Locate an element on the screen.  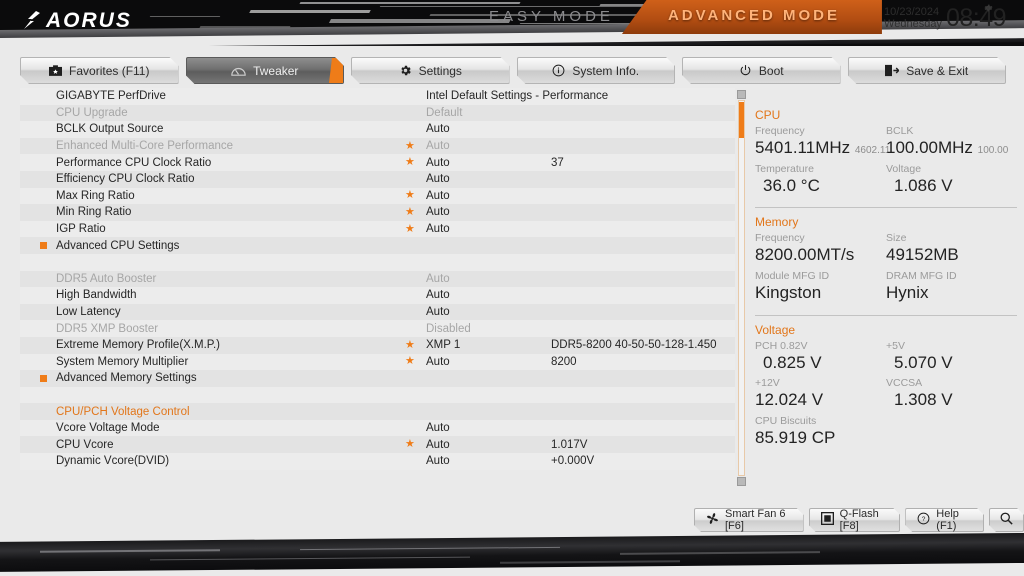
scrollbar-track is located at coordinates (741, 288).